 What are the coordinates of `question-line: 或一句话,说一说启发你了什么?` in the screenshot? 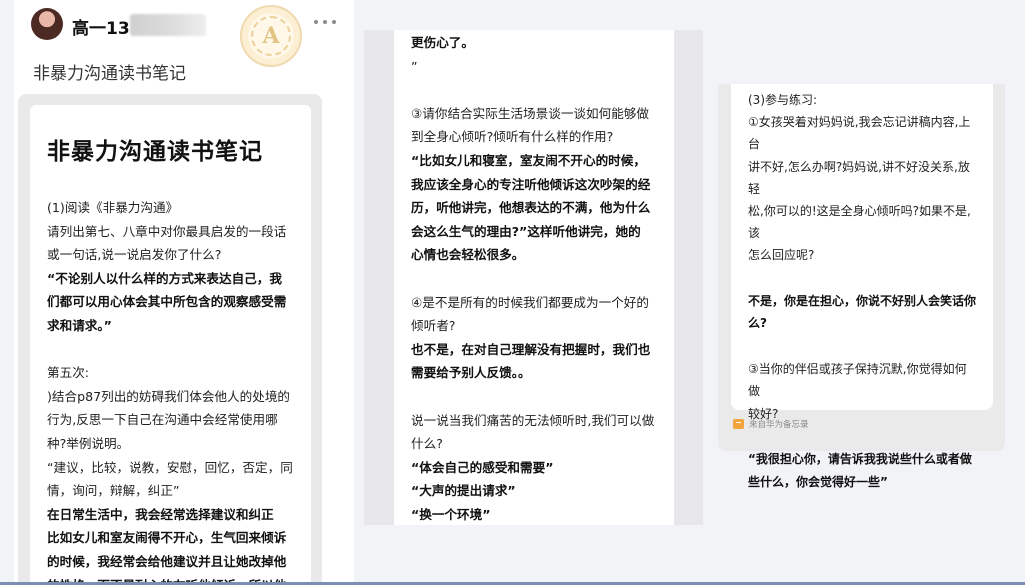 It's located at (134, 255).